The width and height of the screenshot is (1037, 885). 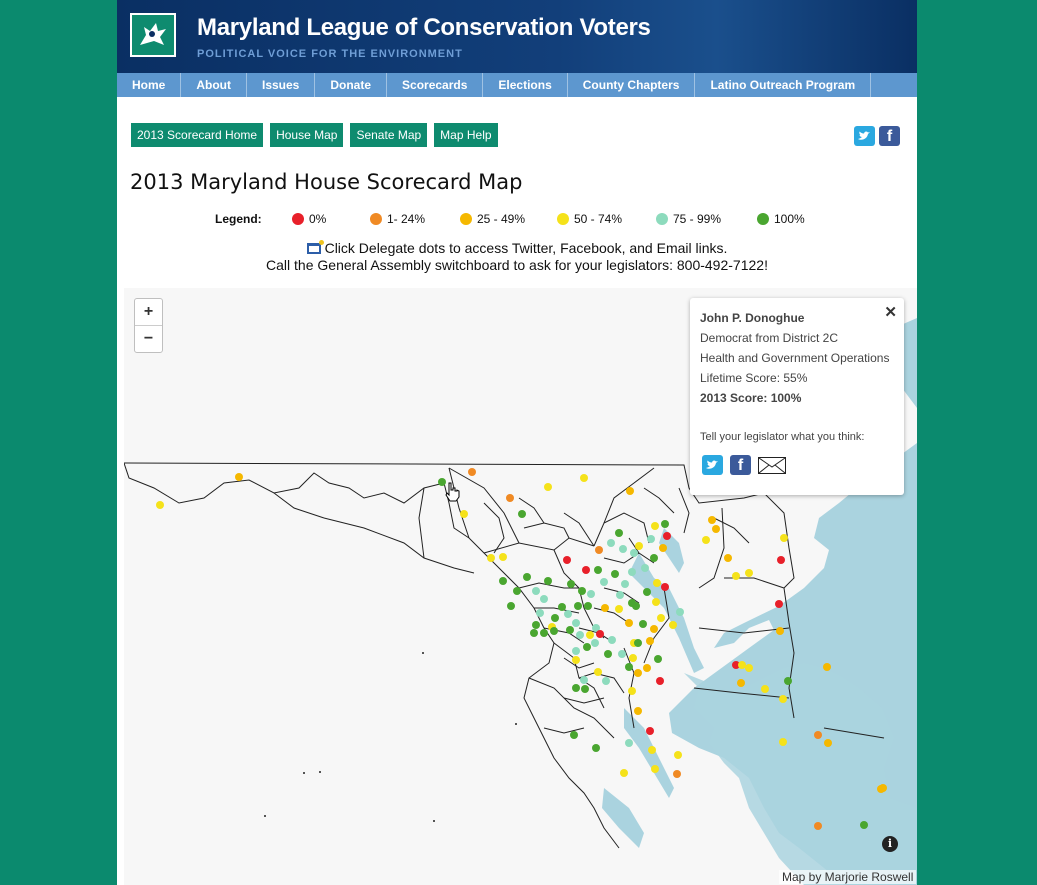 What do you see at coordinates (772, 465) in the screenshot?
I see `email-icon` at bounding box center [772, 465].